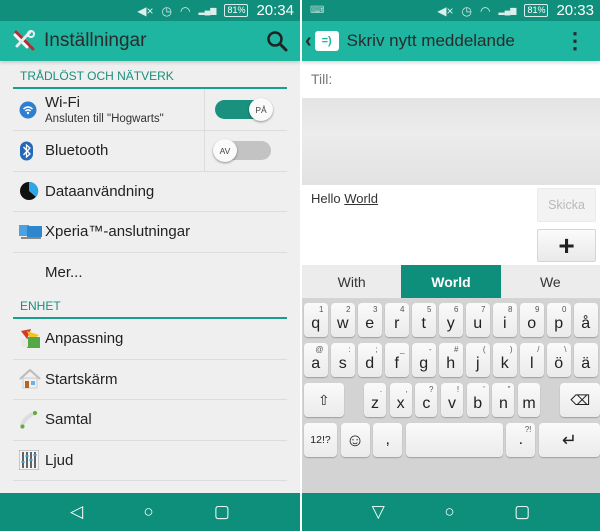 Image resolution: width=600 pixels, height=531 pixels. Describe the element at coordinates (400, 400) in the screenshot. I see `key-x: ,x` at that location.